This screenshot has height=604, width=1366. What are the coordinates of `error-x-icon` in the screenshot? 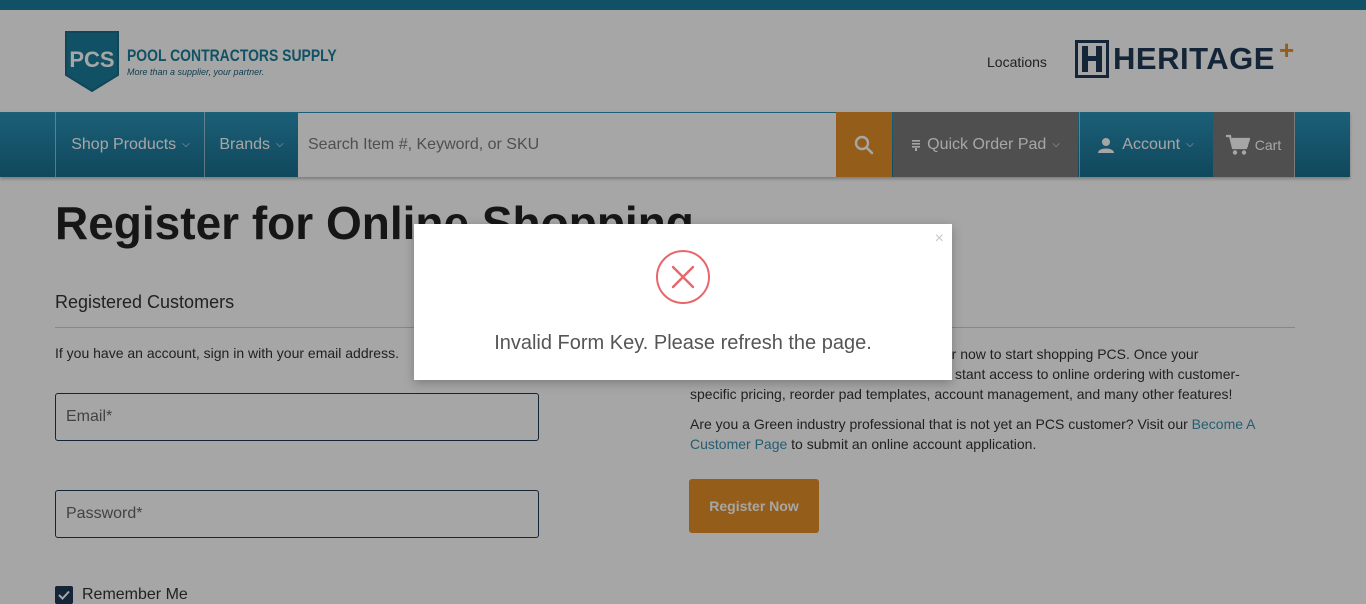 It's located at (683, 277).